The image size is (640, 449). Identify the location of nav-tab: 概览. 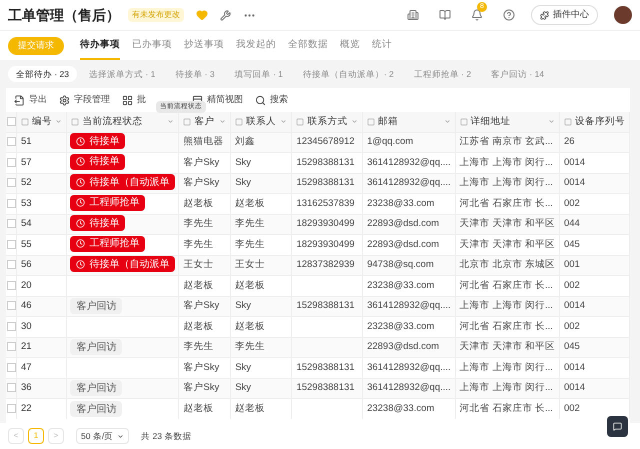
(350, 45).